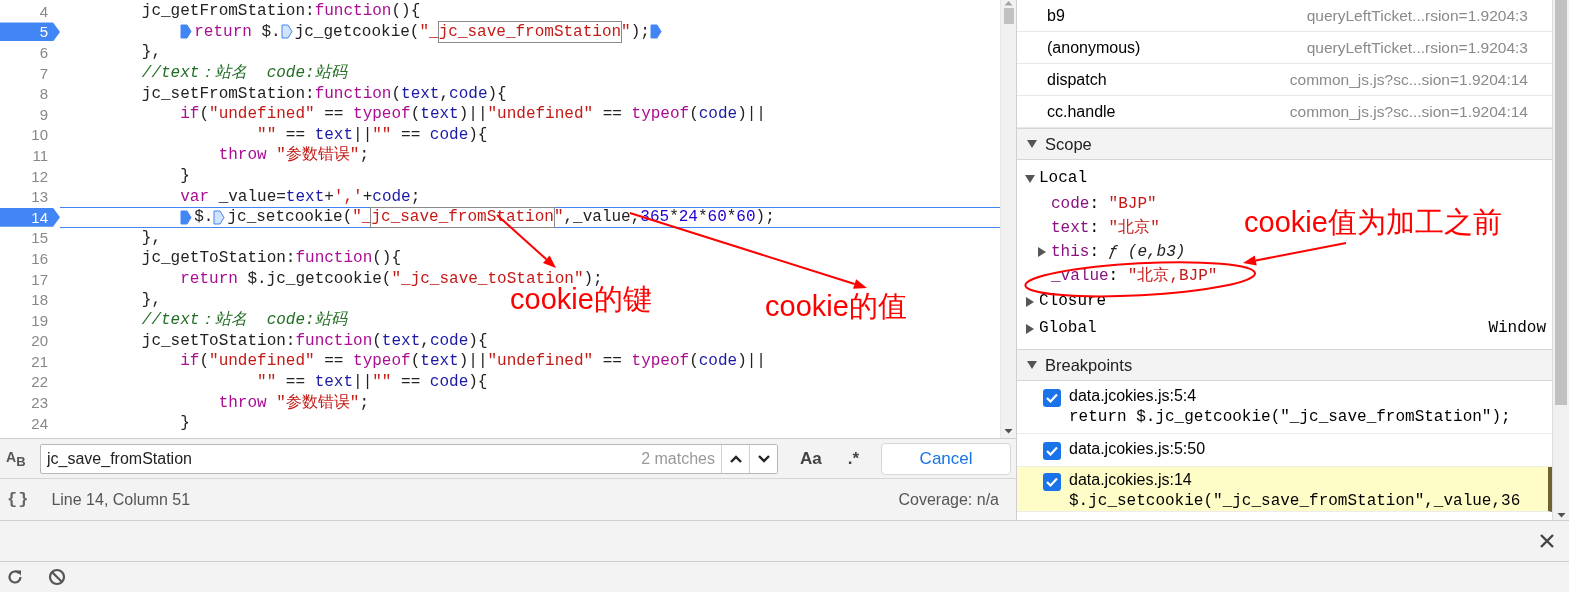  I want to click on line-number: 24, so click(30, 423).